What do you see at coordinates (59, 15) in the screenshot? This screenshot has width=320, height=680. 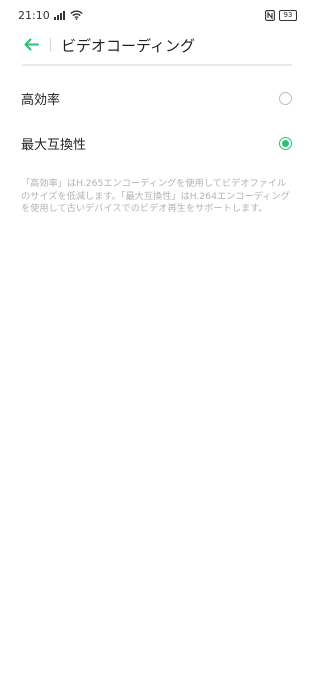 I see `signal-icon` at bounding box center [59, 15].